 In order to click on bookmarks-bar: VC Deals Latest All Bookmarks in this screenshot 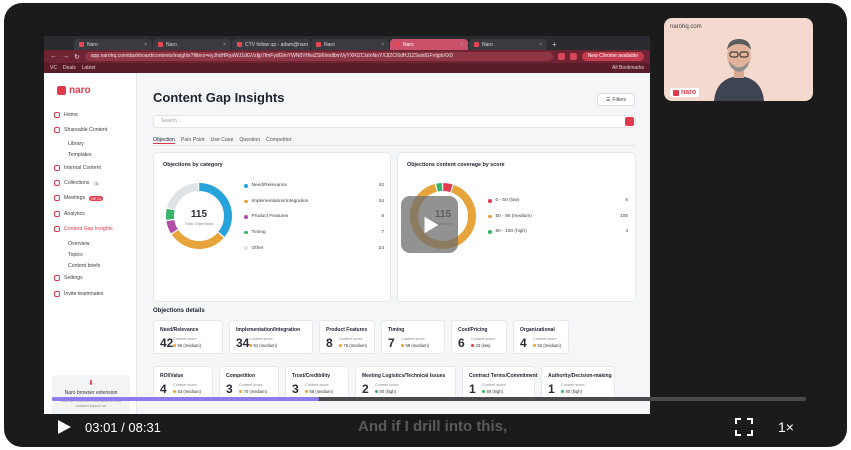, I will do `click(347, 68)`.